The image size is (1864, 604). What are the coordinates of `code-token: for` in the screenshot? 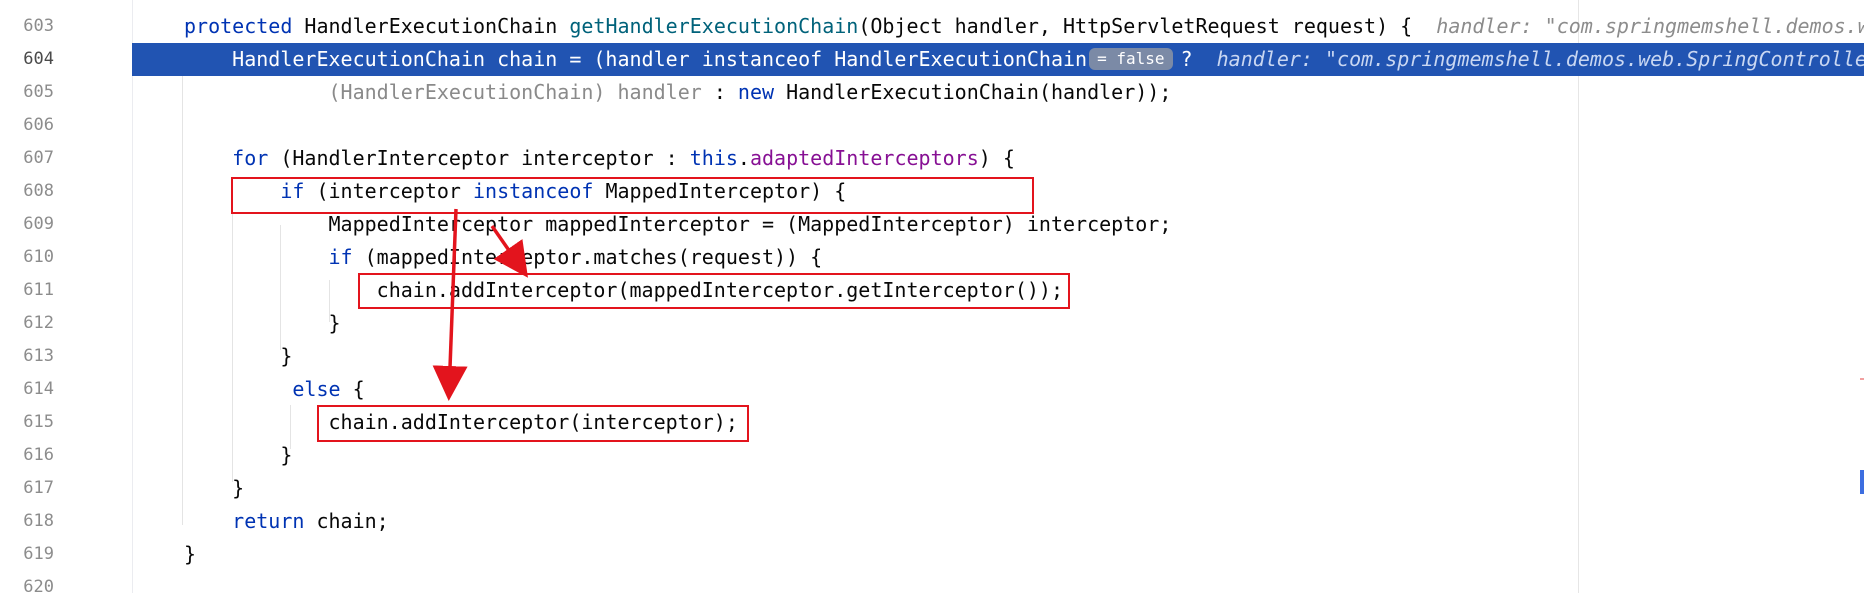 It's located at (256, 158).